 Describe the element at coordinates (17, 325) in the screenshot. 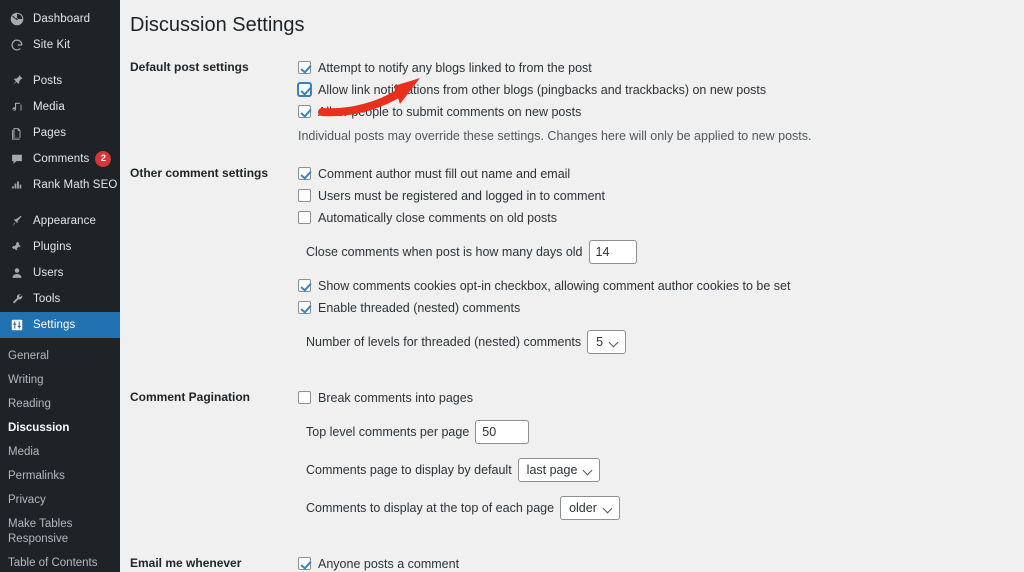

I see `settings-sliders-icon` at that location.